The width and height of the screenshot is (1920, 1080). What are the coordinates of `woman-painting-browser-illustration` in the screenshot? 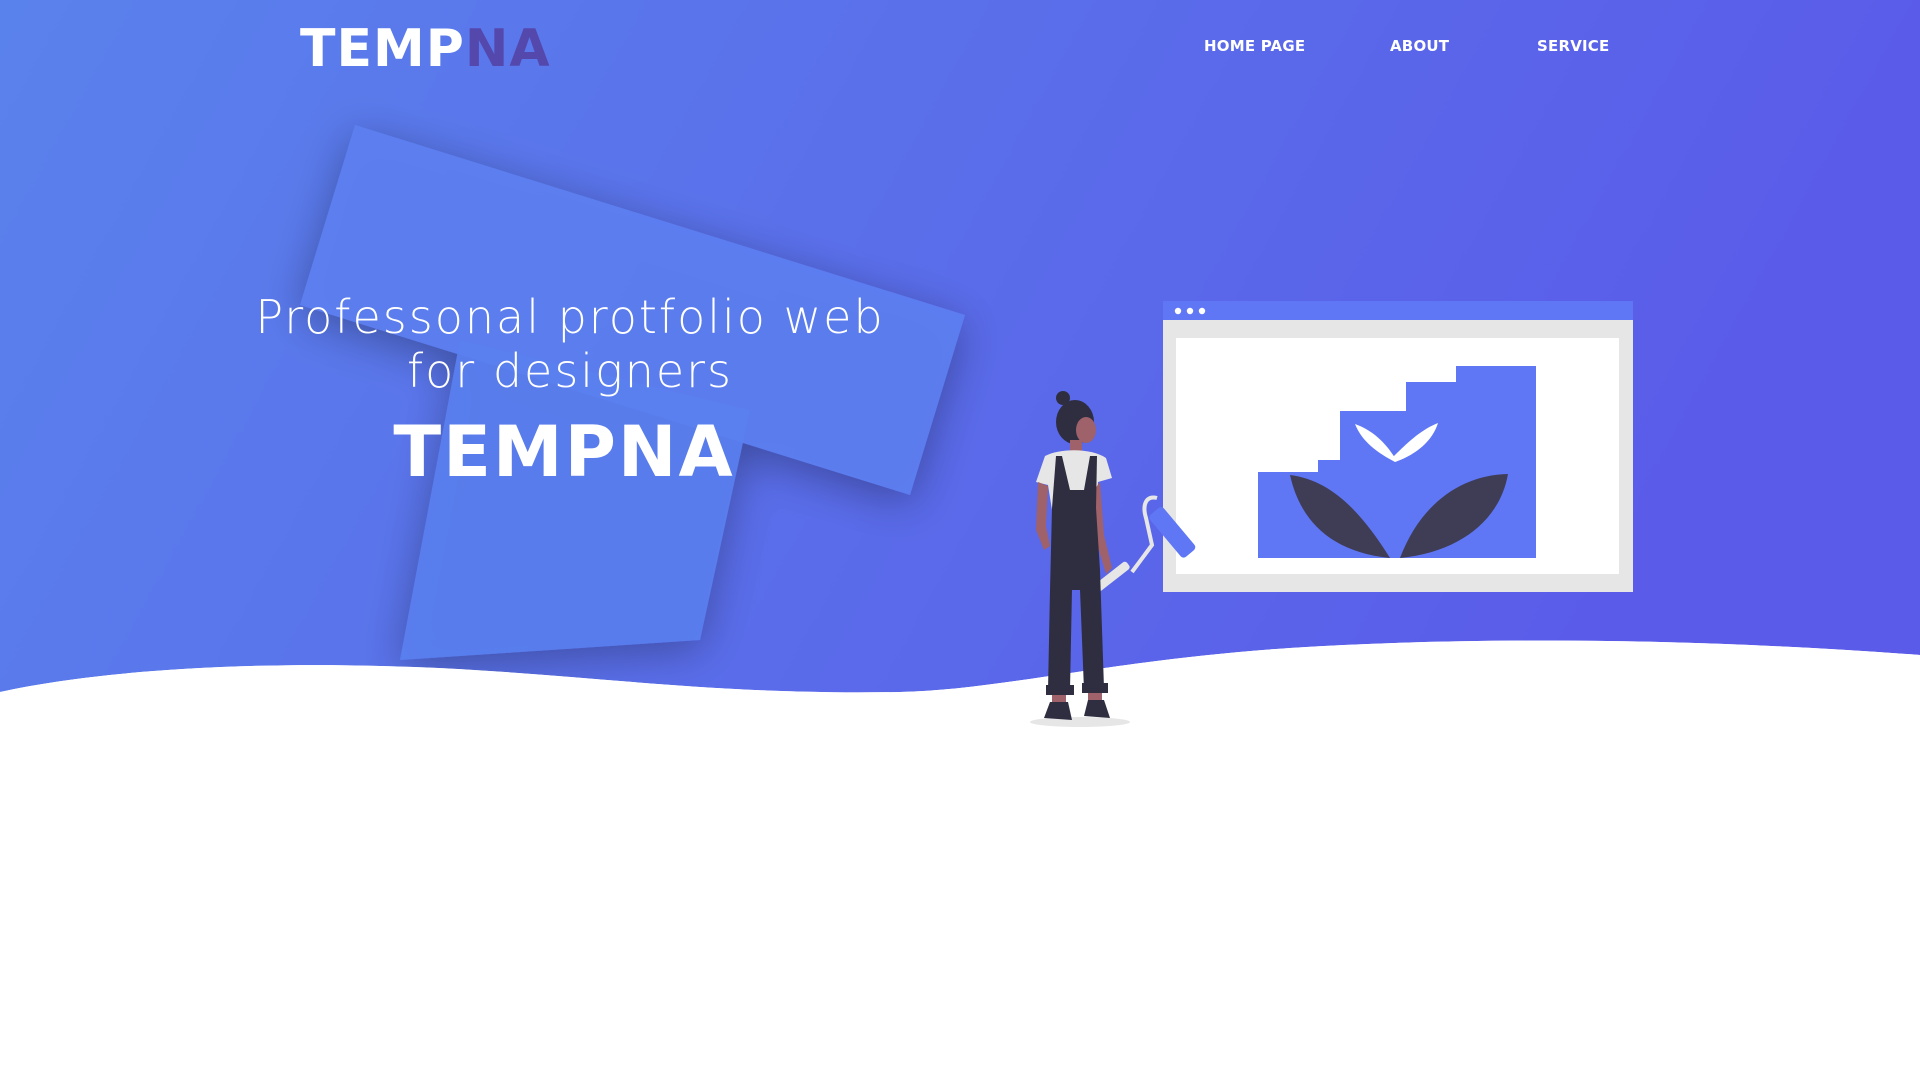 It's located at (1331, 514).